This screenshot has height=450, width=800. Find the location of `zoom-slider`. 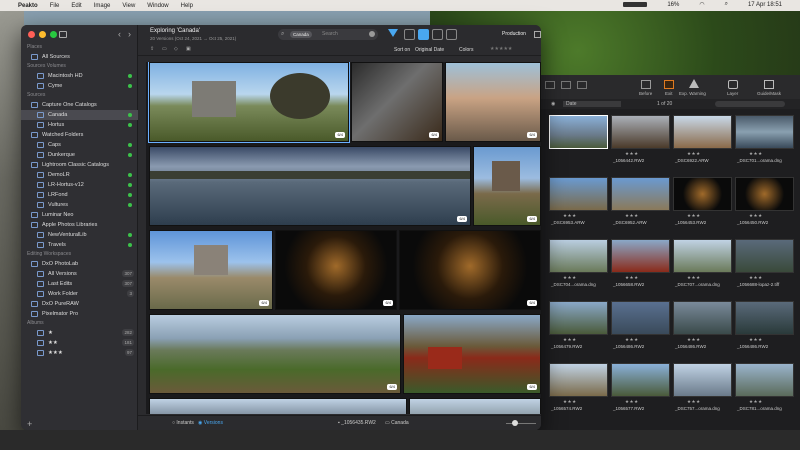

zoom-slider is located at coordinates (521, 423).